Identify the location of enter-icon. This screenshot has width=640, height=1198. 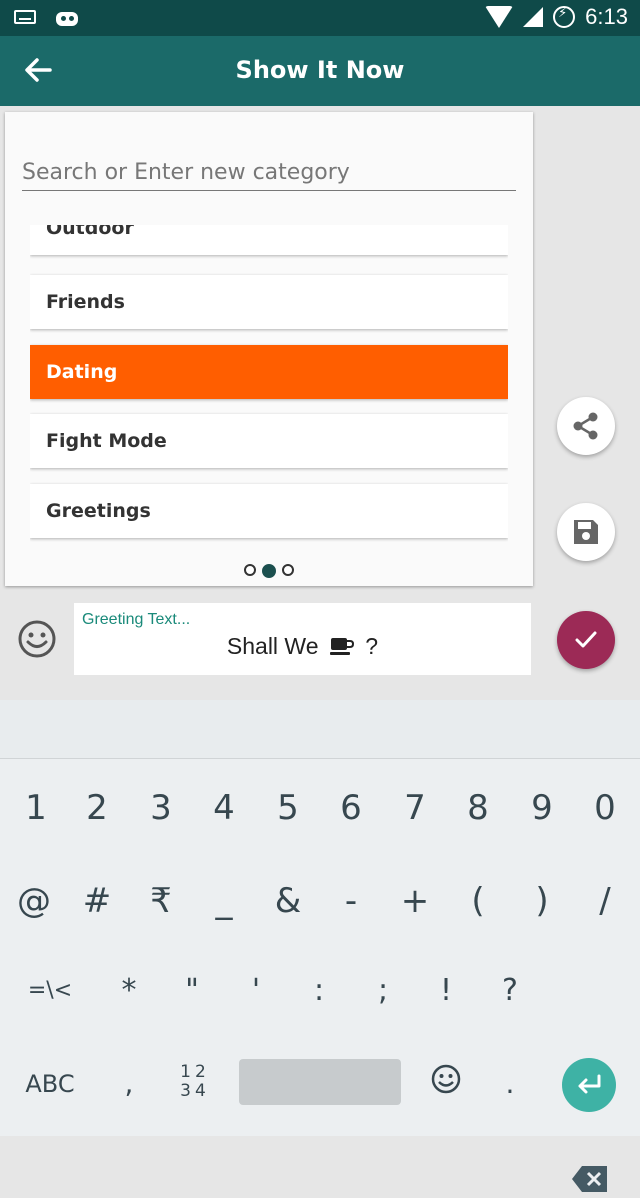
(589, 1084).